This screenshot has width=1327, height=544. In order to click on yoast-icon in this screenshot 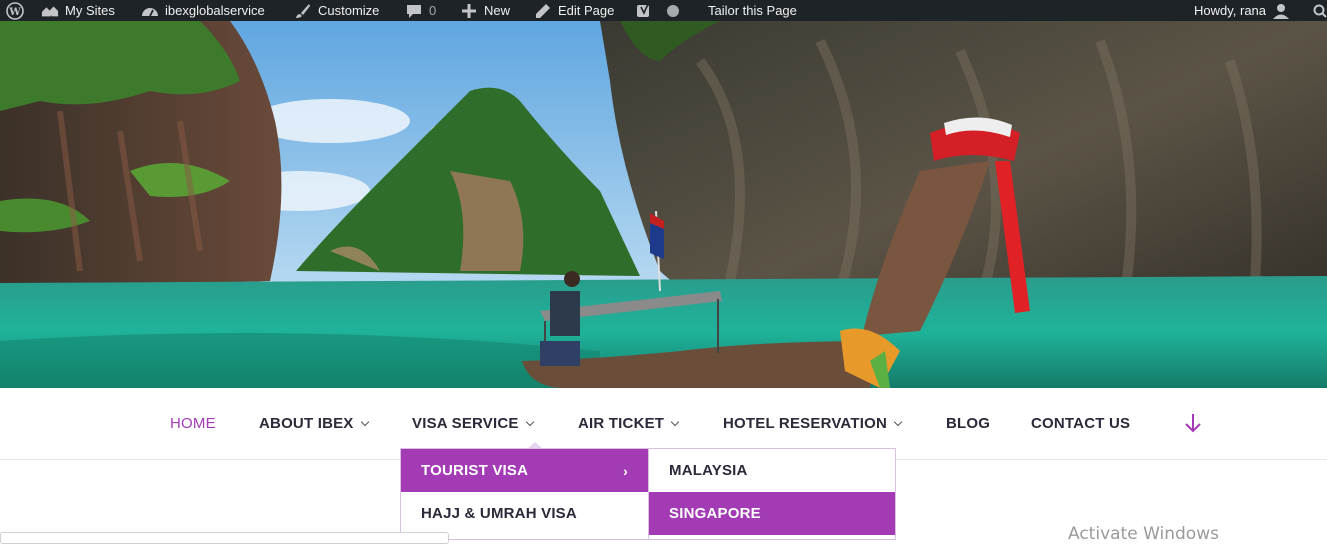, I will do `click(645, 11)`.